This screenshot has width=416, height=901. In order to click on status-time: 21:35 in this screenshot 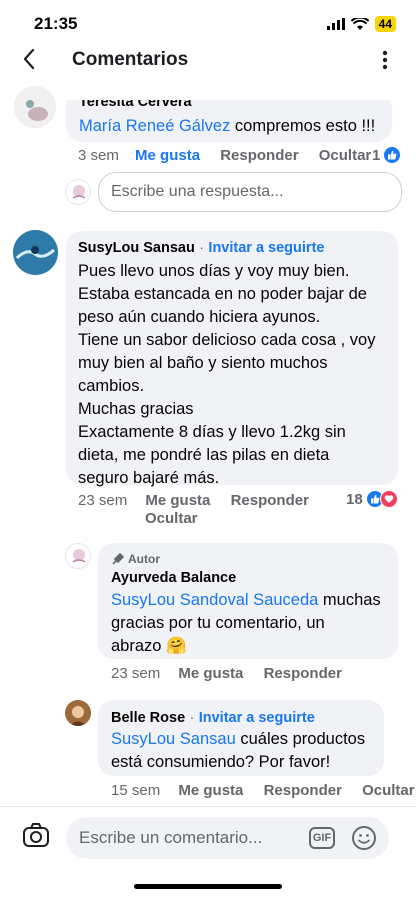, I will do `click(56, 23)`.